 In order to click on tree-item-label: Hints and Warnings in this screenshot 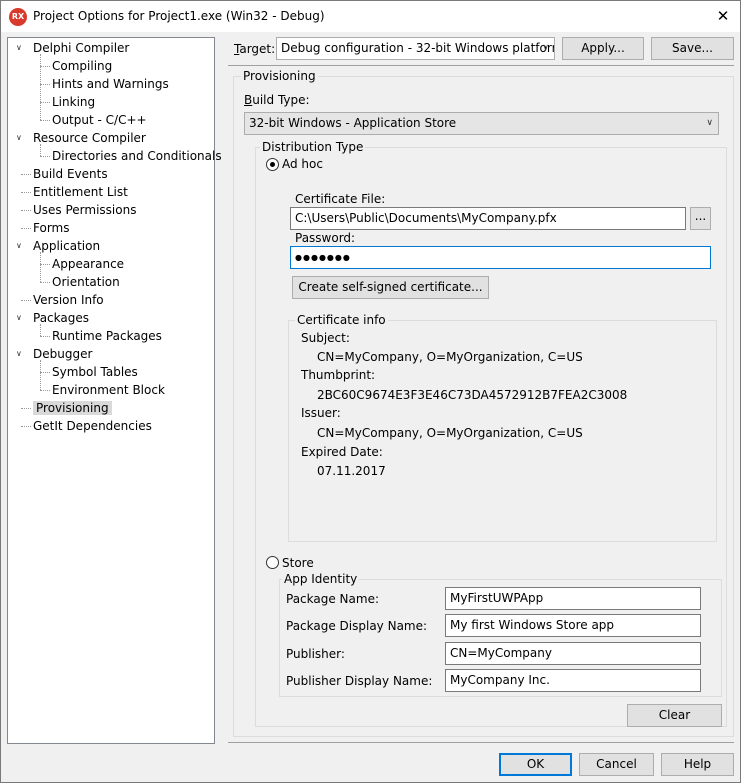, I will do `click(110, 84)`.